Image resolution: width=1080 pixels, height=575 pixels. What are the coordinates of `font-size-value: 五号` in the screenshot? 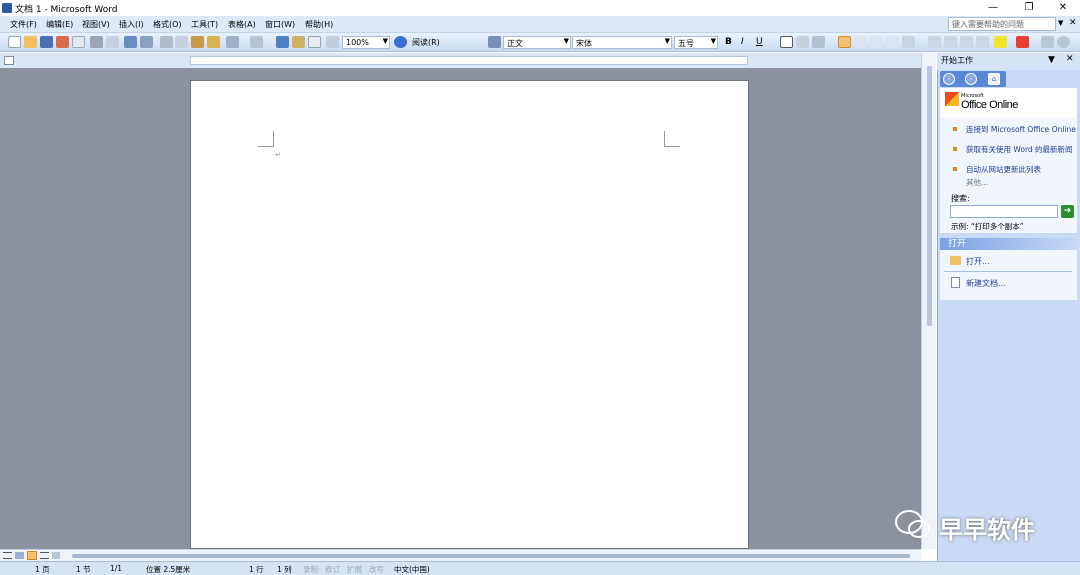 It's located at (686, 43).